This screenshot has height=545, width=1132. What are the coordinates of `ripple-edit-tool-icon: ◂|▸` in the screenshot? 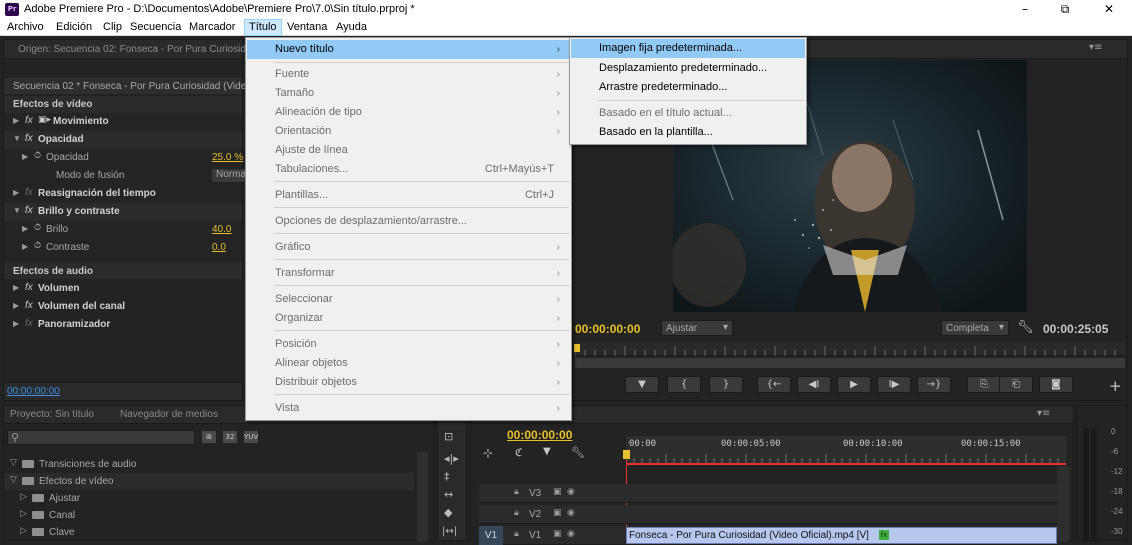 It's located at (451, 458).